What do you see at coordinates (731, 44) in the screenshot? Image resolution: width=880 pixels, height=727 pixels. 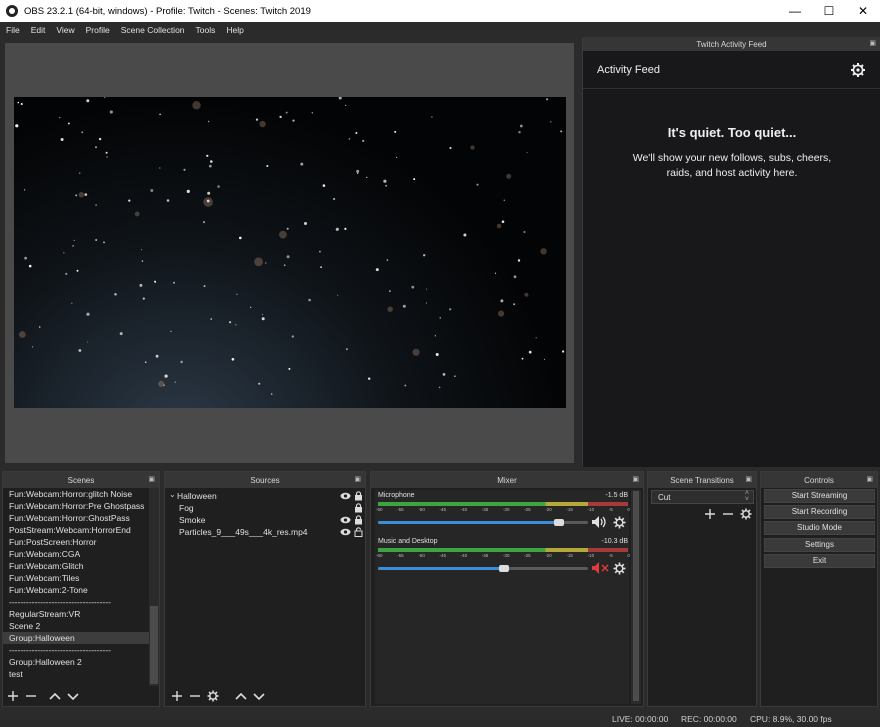 I see `twitch-dock-title: Twitch Activity Feed` at bounding box center [731, 44].